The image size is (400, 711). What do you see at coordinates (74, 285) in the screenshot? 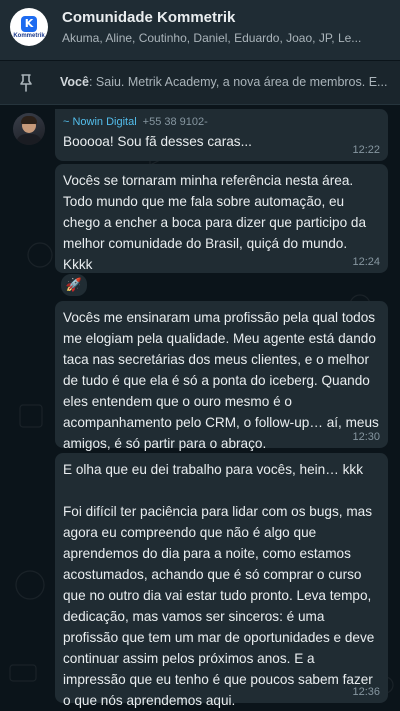
I see `rocket-reaction: 🚀` at bounding box center [74, 285].